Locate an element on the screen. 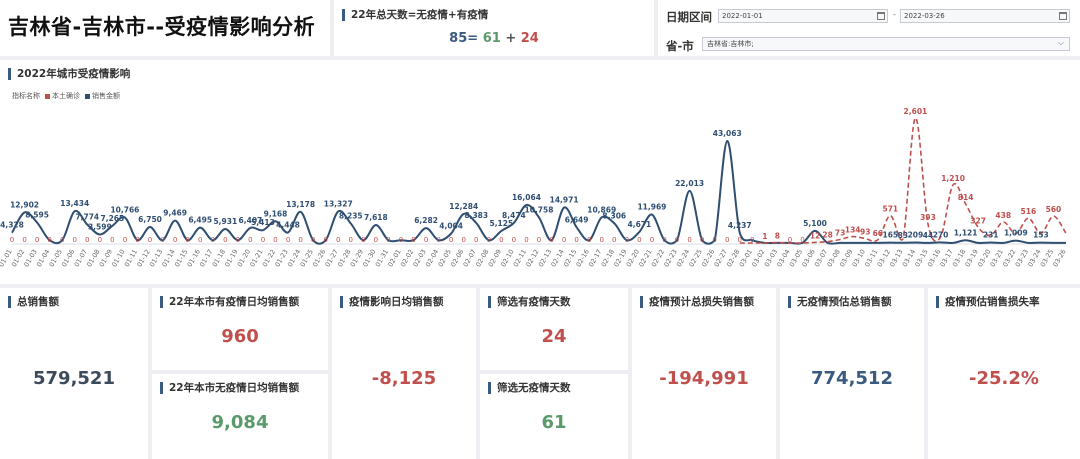 Image resolution: width=1080 pixels, height=459 pixels. data-label-sales: 13,434 is located at coordinates (74, 203).